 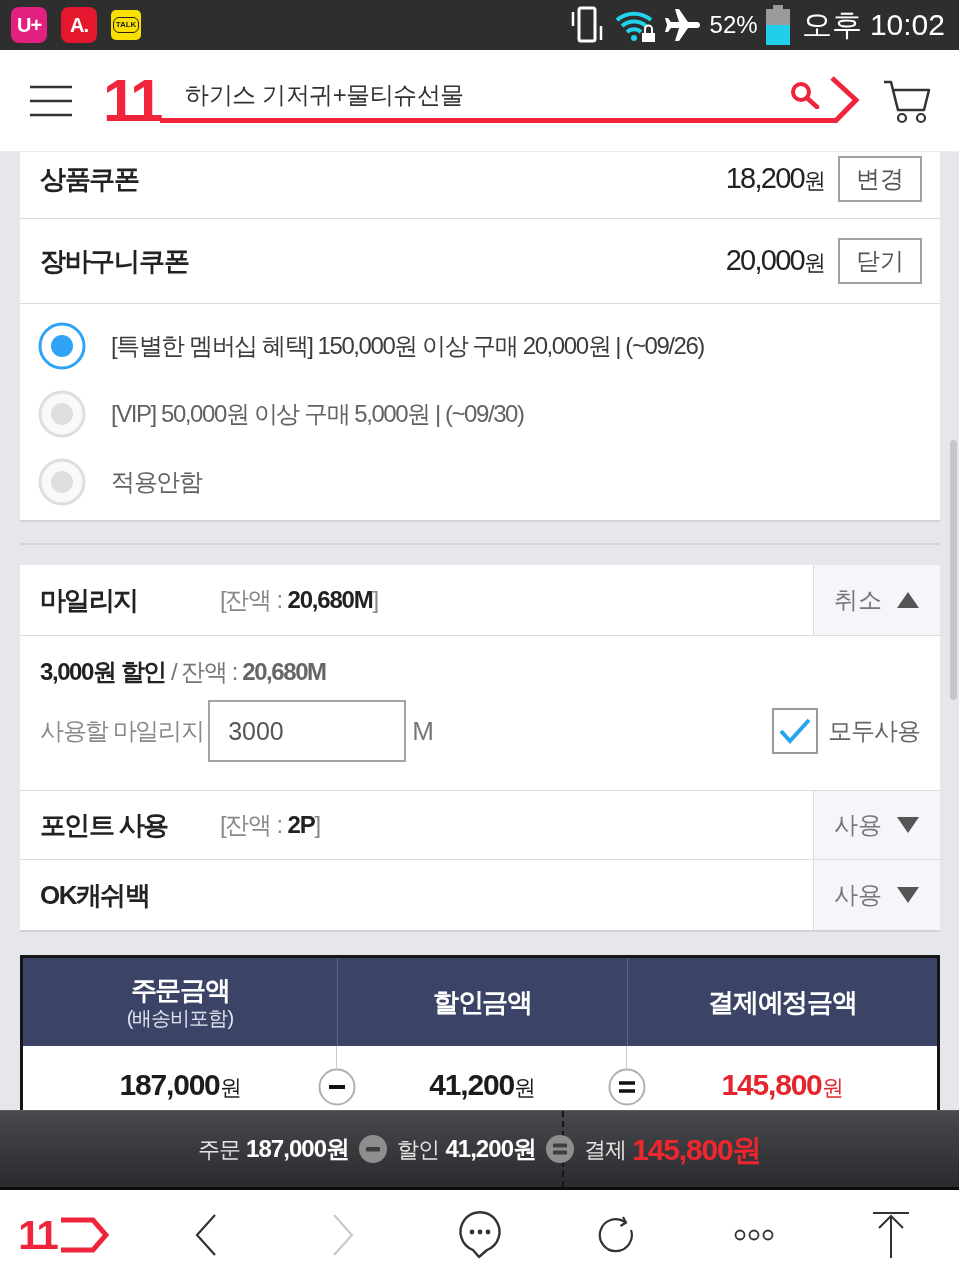 What do you see at coordinates (491, 1149) in the screenshot?
I see `summary-amount: 41,200원` at bounding box center [491, 1149].